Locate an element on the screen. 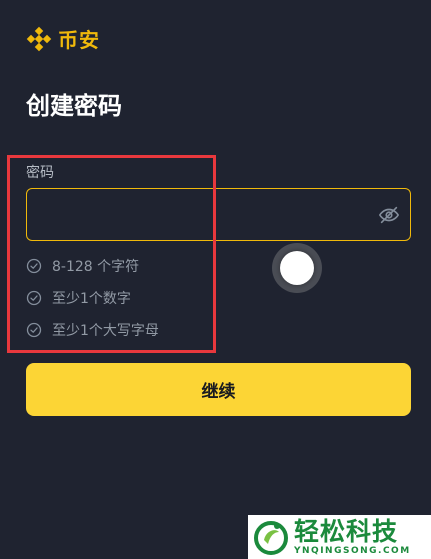  touch-indicator-dot is located at coordinates (297, 268).